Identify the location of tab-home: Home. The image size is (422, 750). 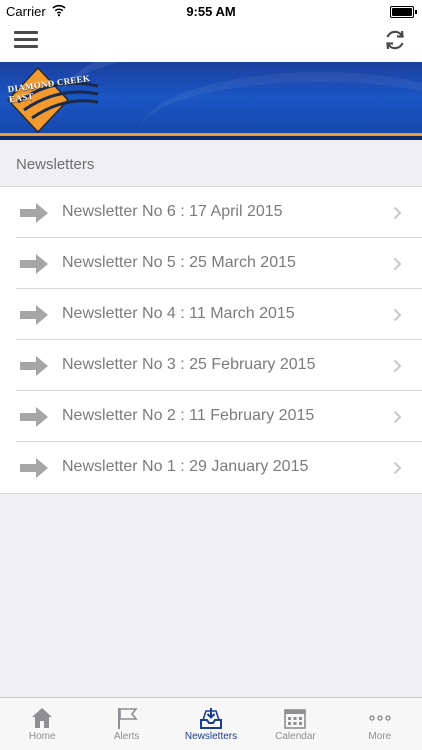
(42, 724).